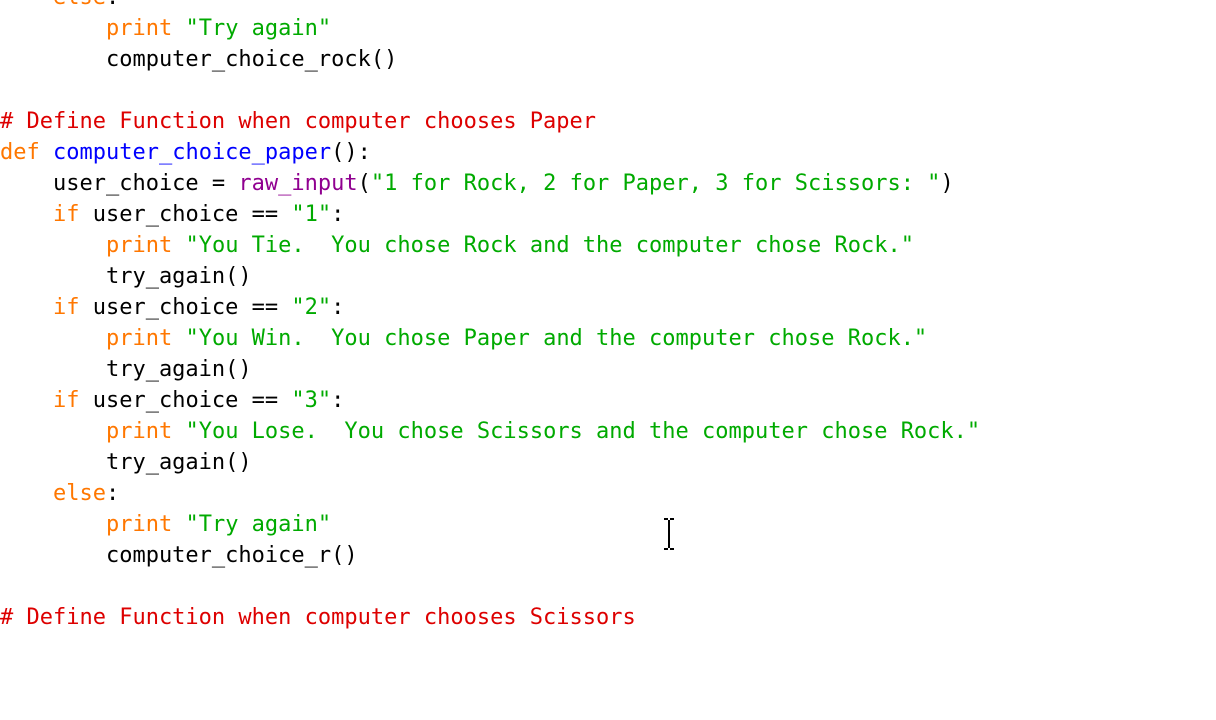 Image resolution: width=1216 pixels, height=720 pixels. Describe the element at coordinates (490, 59) in the screenshot. I see `code-line: computer_choice_rock()` at that location.